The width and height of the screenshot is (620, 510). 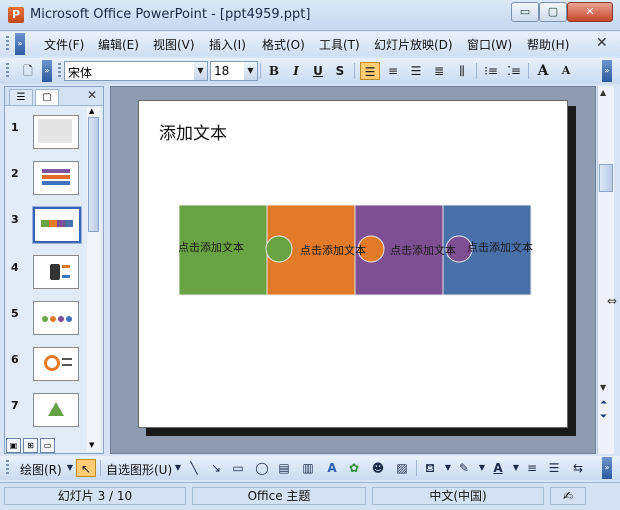 I want to click on panel-close-icon: ✕, so click(x=92, y=95).